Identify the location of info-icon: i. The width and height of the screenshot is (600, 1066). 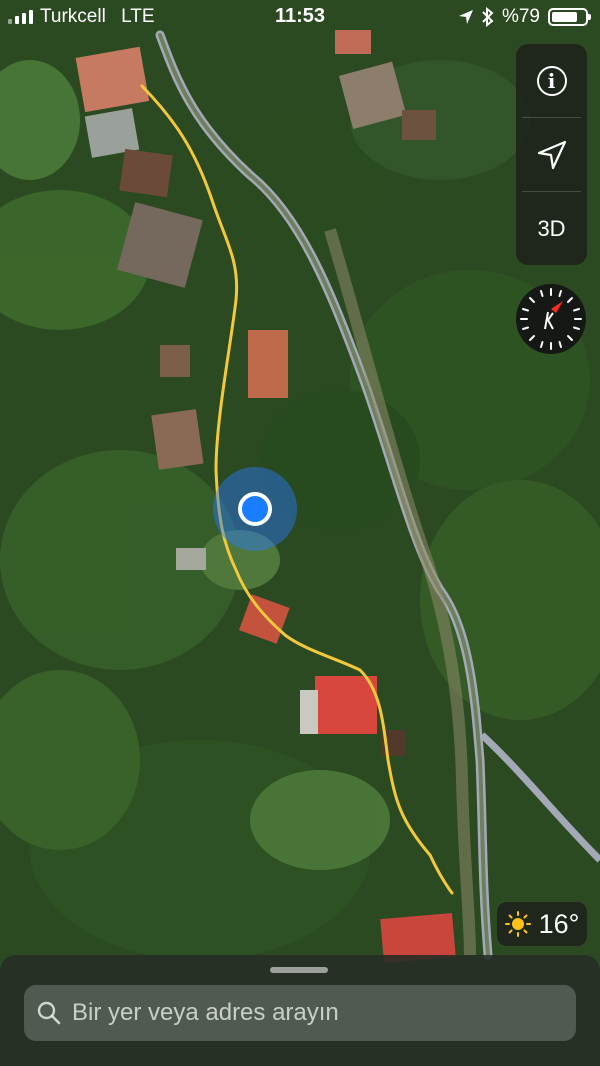
(551, 80).